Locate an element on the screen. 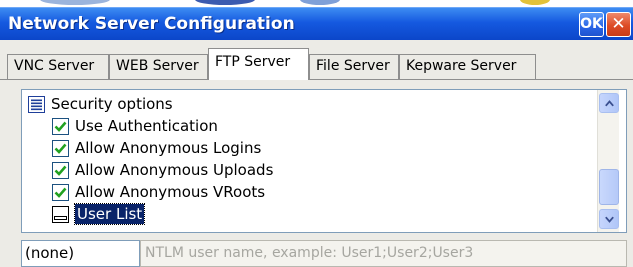  checkbox-allow-anonymous-vroots is located at coordinates (60, 192).